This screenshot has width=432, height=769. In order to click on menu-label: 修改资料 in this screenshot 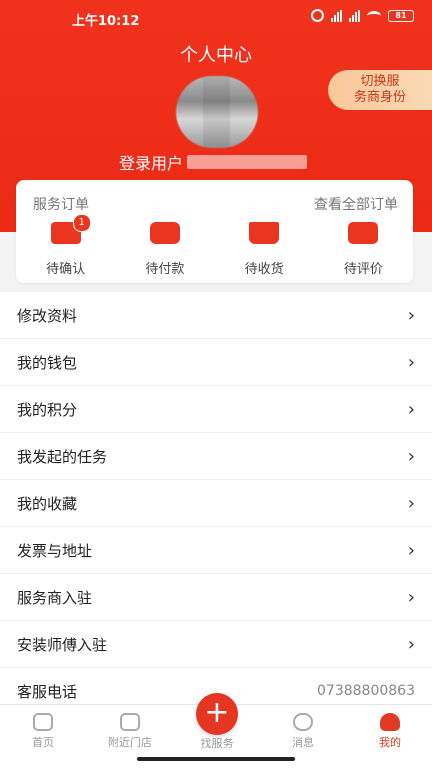, I will do `click(47, 315)`.